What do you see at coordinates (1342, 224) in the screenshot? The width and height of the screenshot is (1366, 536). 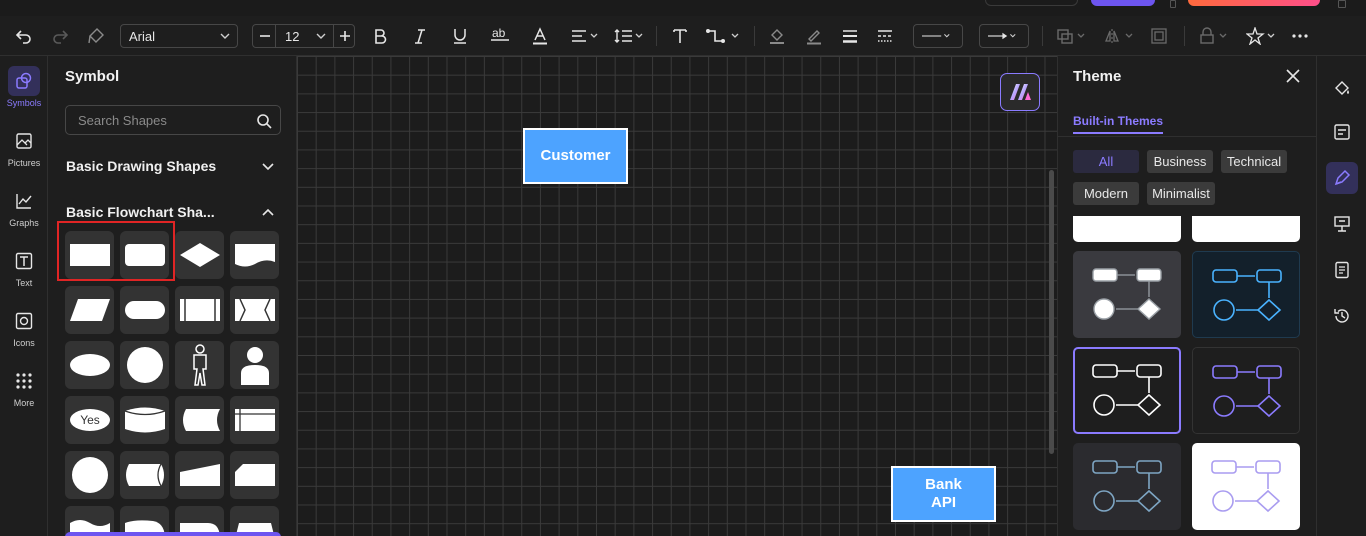 I see `presentation-icon` at bounding box center [1342, 224].